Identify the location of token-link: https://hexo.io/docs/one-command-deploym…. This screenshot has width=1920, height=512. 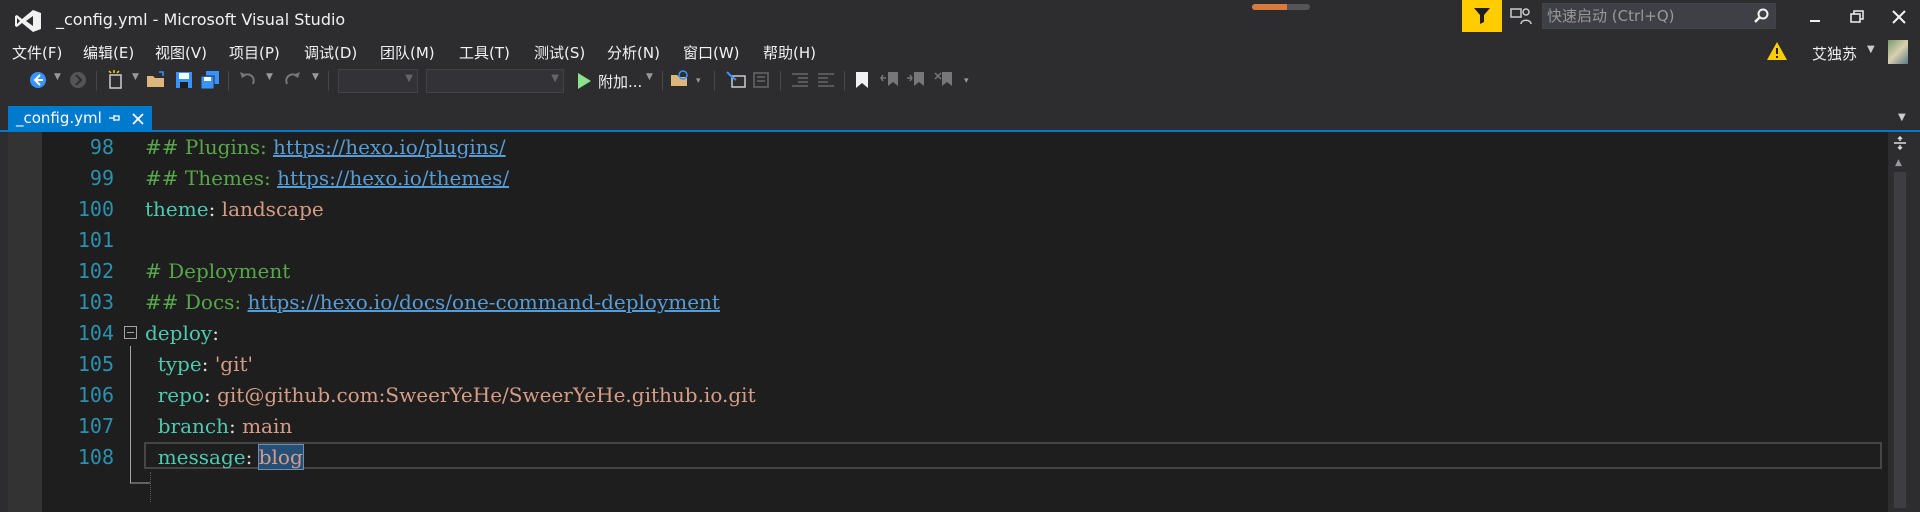
(484, 302).